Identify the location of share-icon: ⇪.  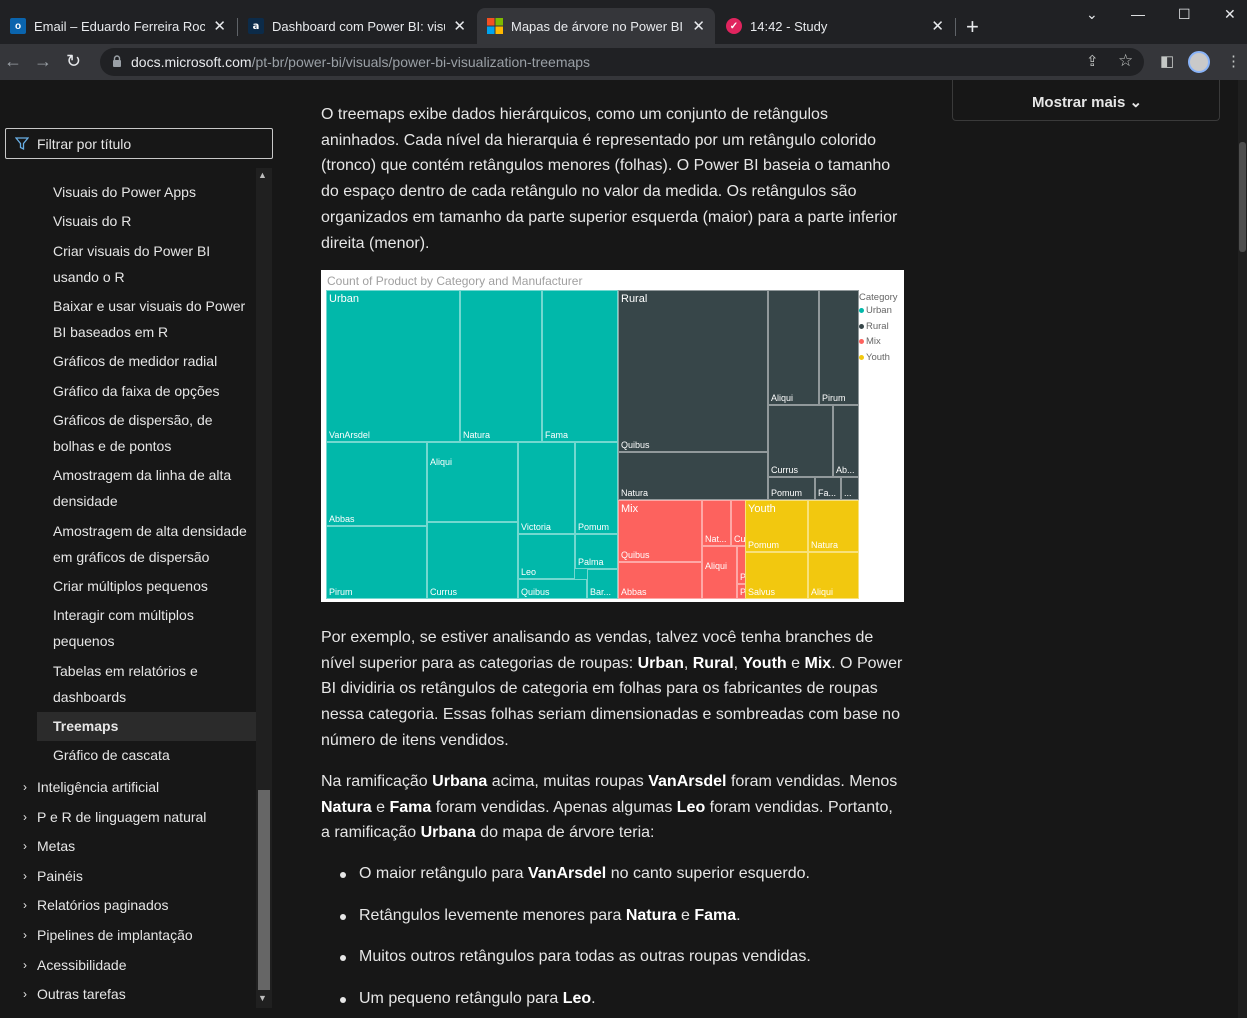
(1092, 61).